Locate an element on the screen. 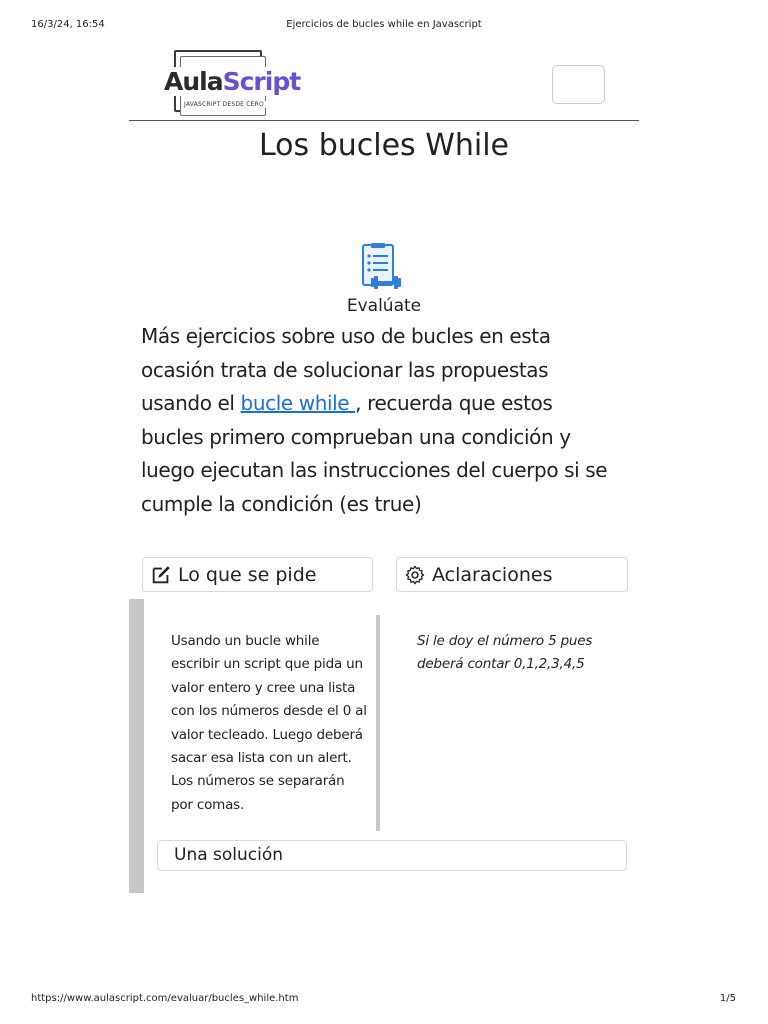 This screenshot has width=768, height=1024. print-page-number: 1/5 is located at coordinates (727, 998).